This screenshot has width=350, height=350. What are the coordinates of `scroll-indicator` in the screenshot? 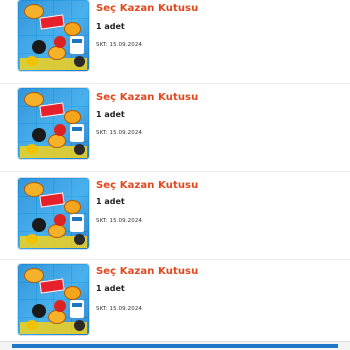 It's located at (175, 346).